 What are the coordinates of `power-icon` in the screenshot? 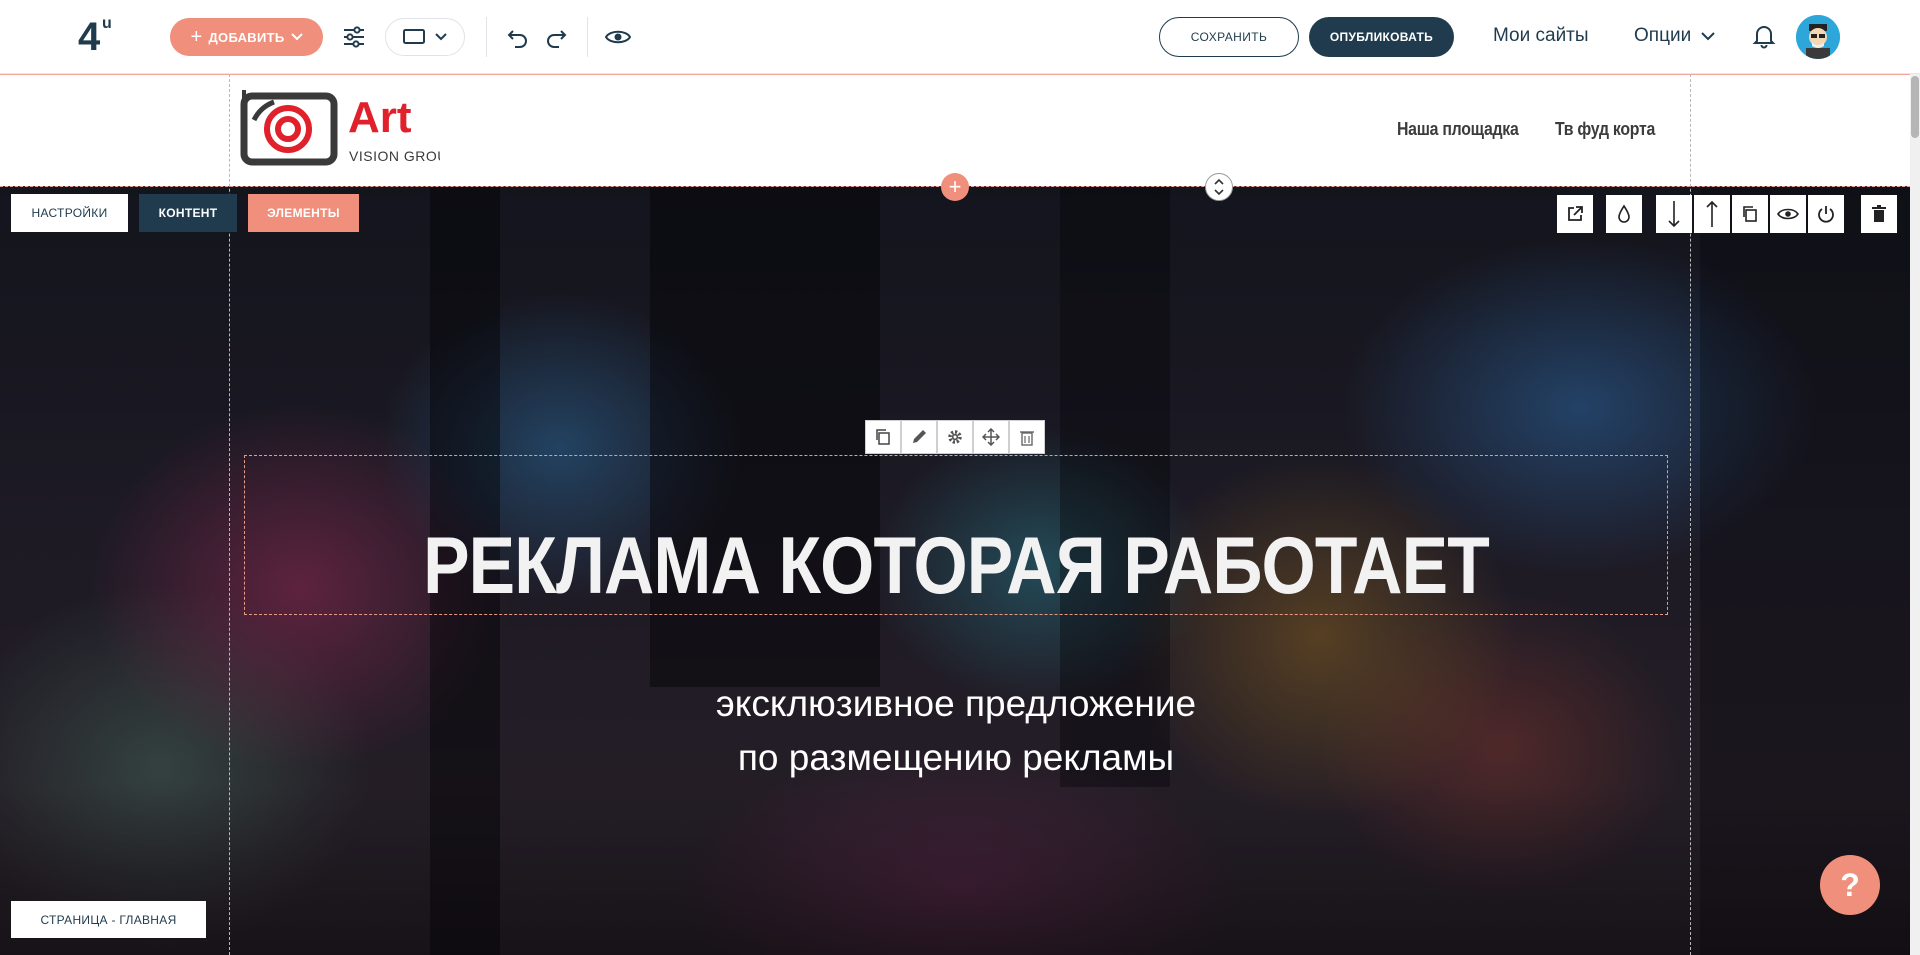 It's located at (1826, 214).